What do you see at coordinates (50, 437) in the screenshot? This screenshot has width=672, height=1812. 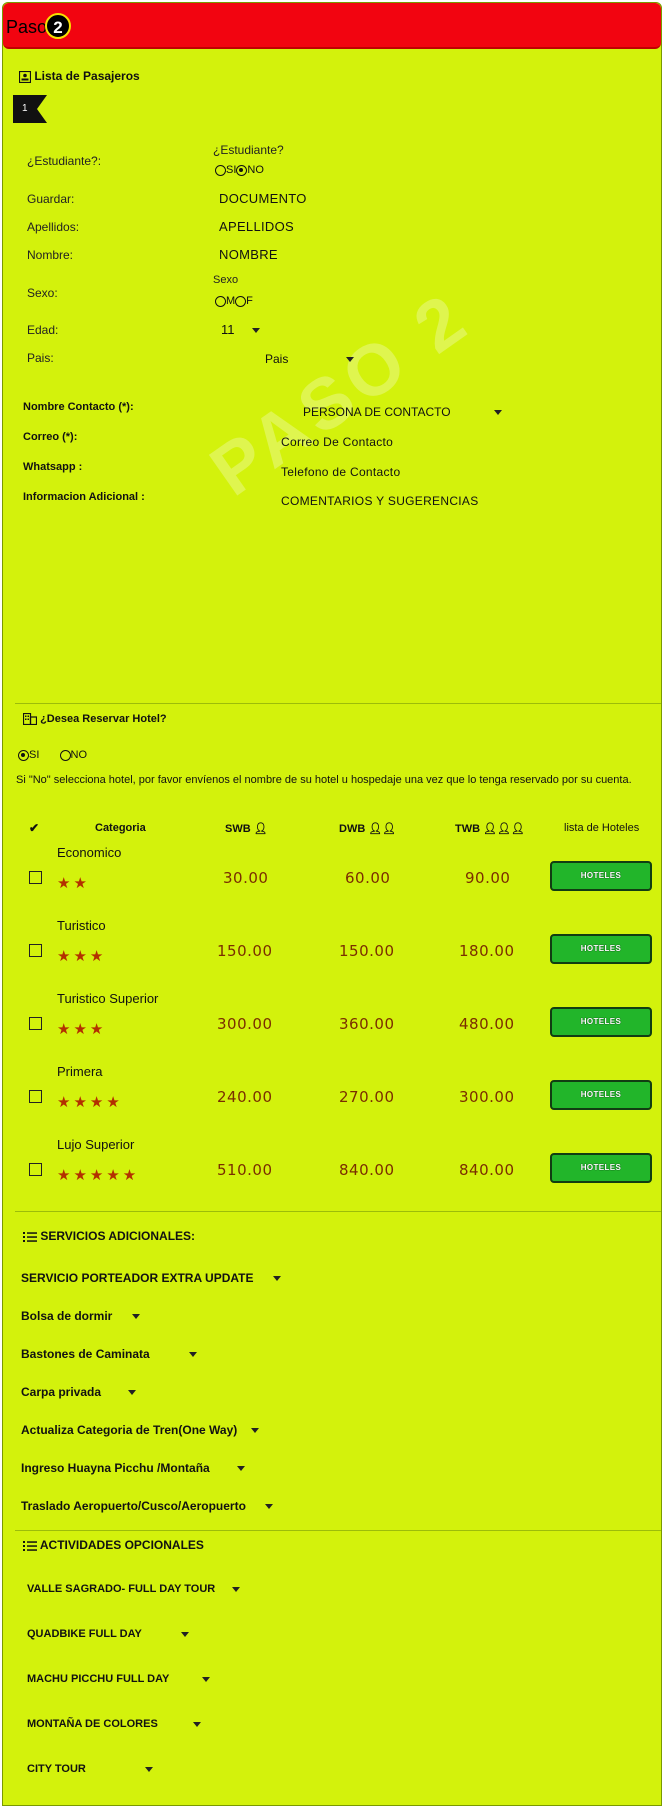 I see `email-label: Correo (*):` at bounding box center [50, 437].